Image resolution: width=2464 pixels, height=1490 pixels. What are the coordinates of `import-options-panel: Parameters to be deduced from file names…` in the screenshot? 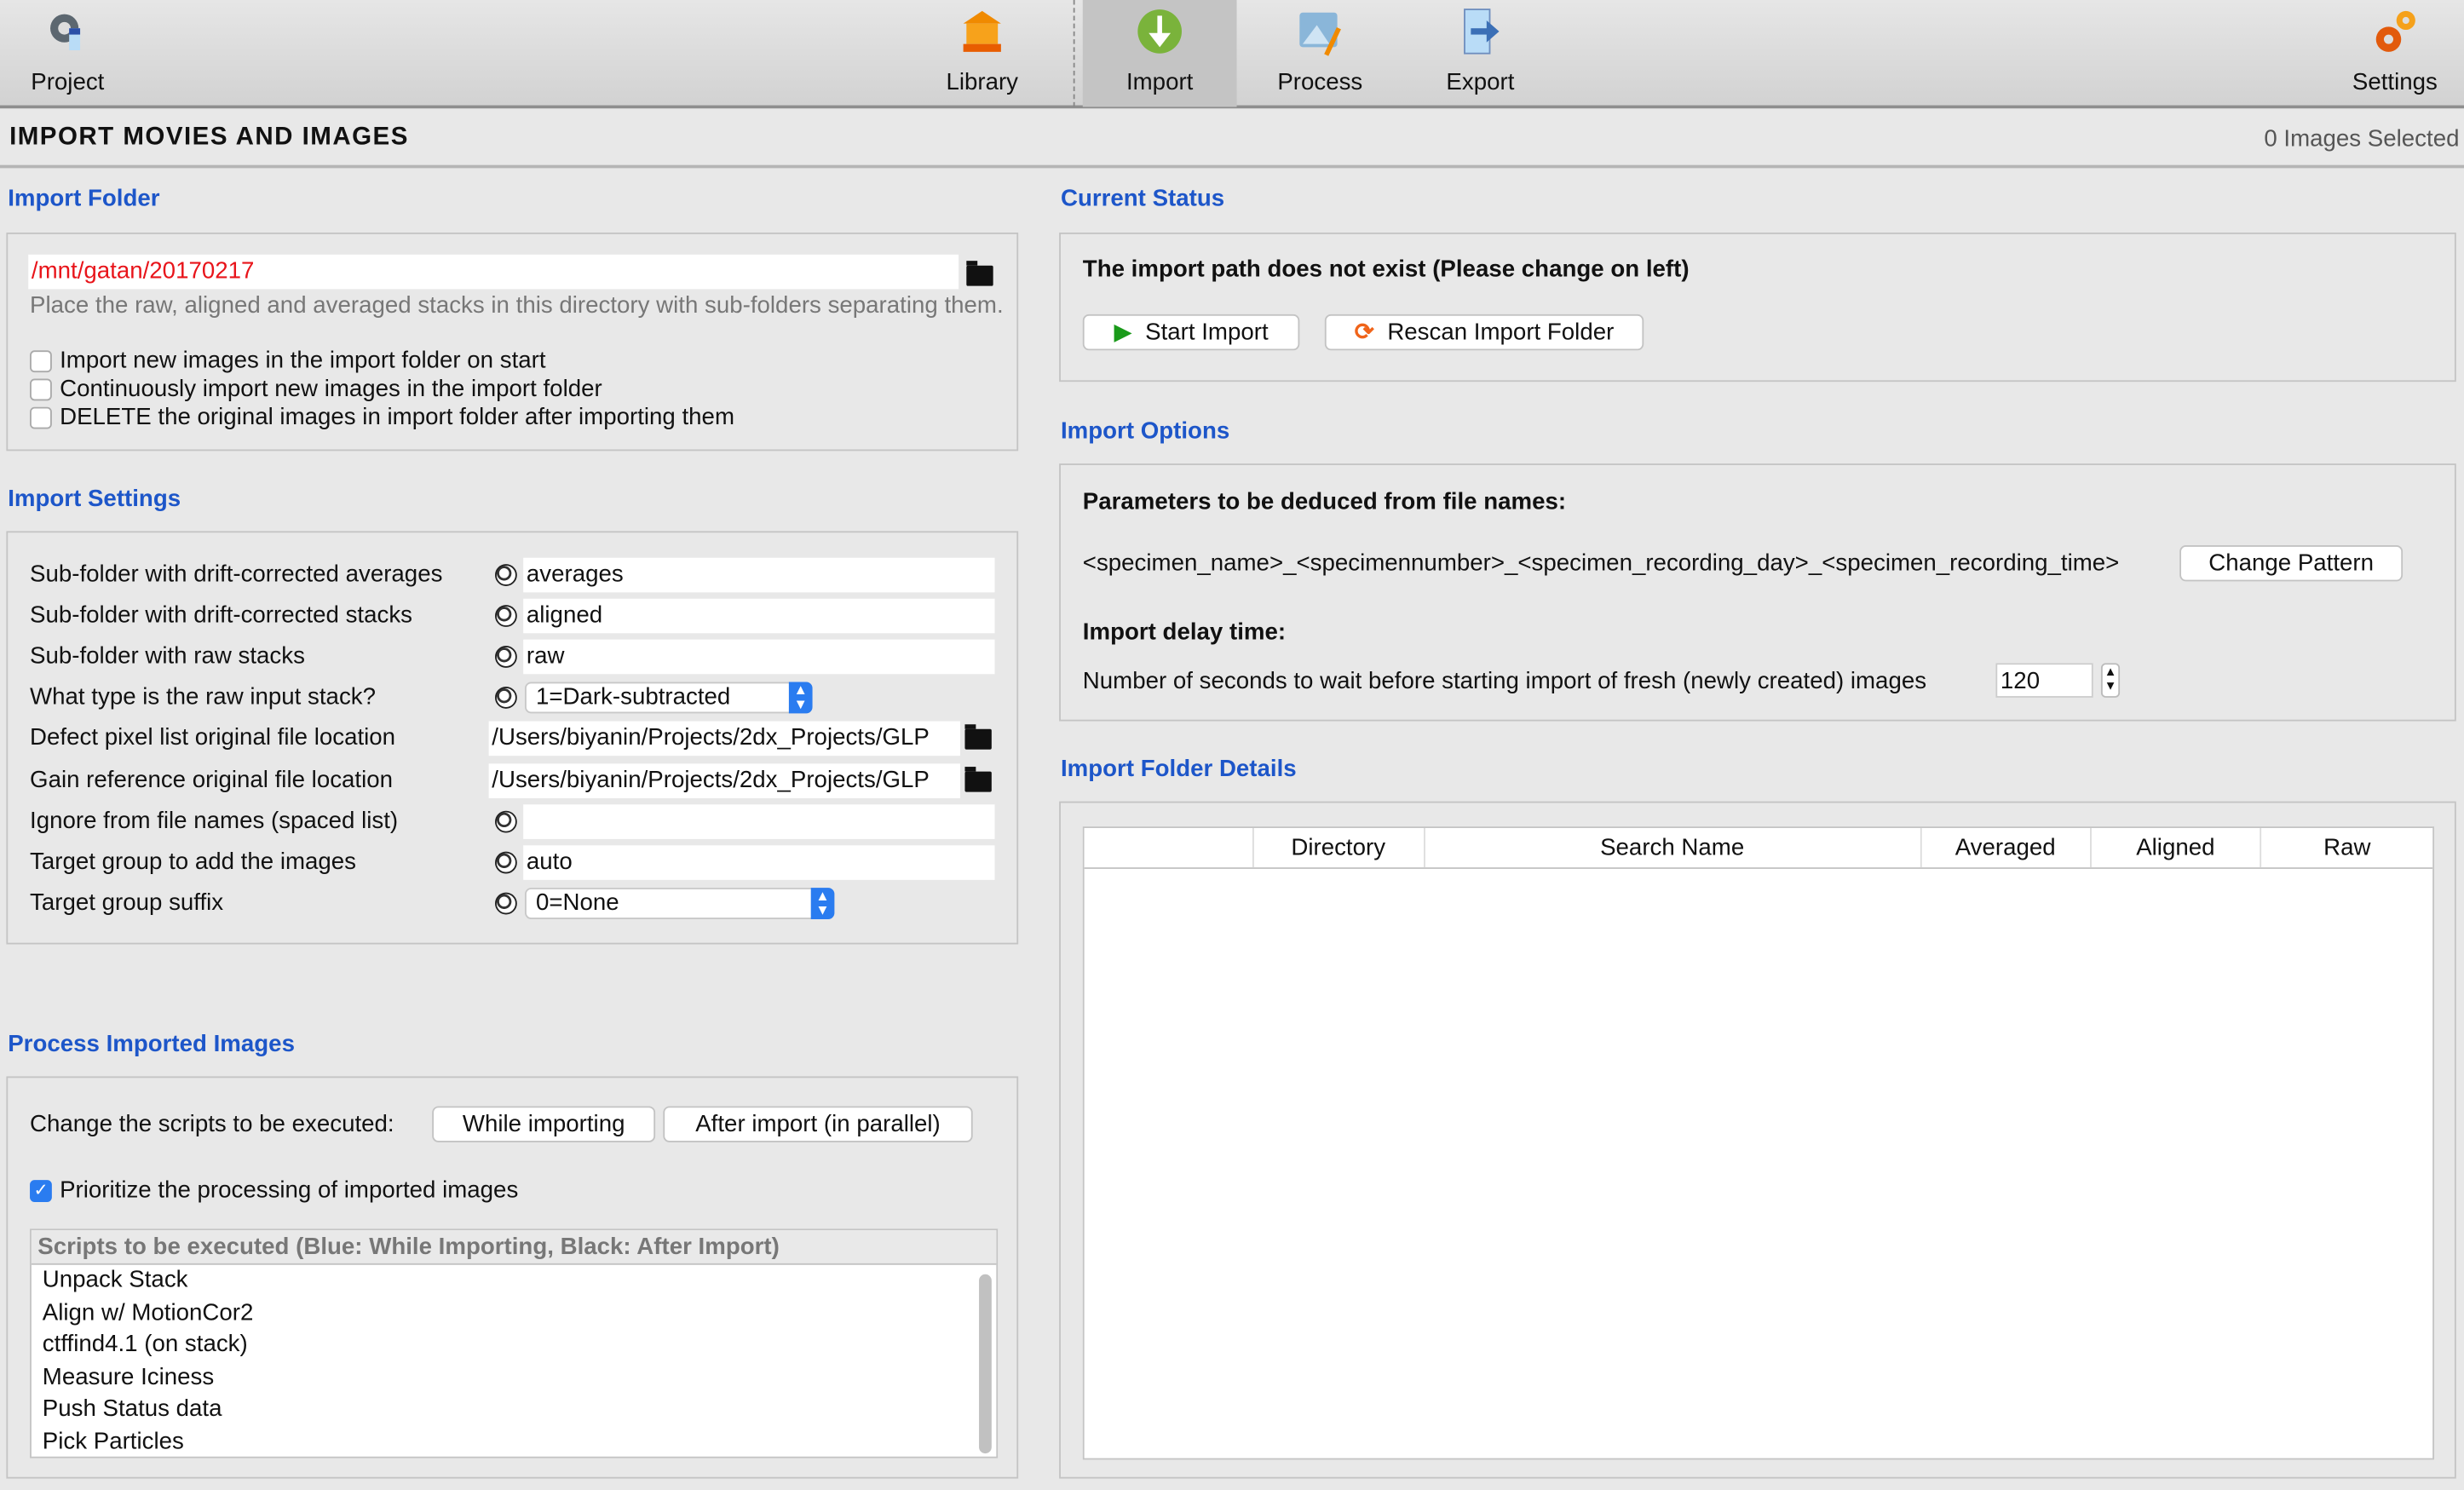 It's located at (1757, 592).